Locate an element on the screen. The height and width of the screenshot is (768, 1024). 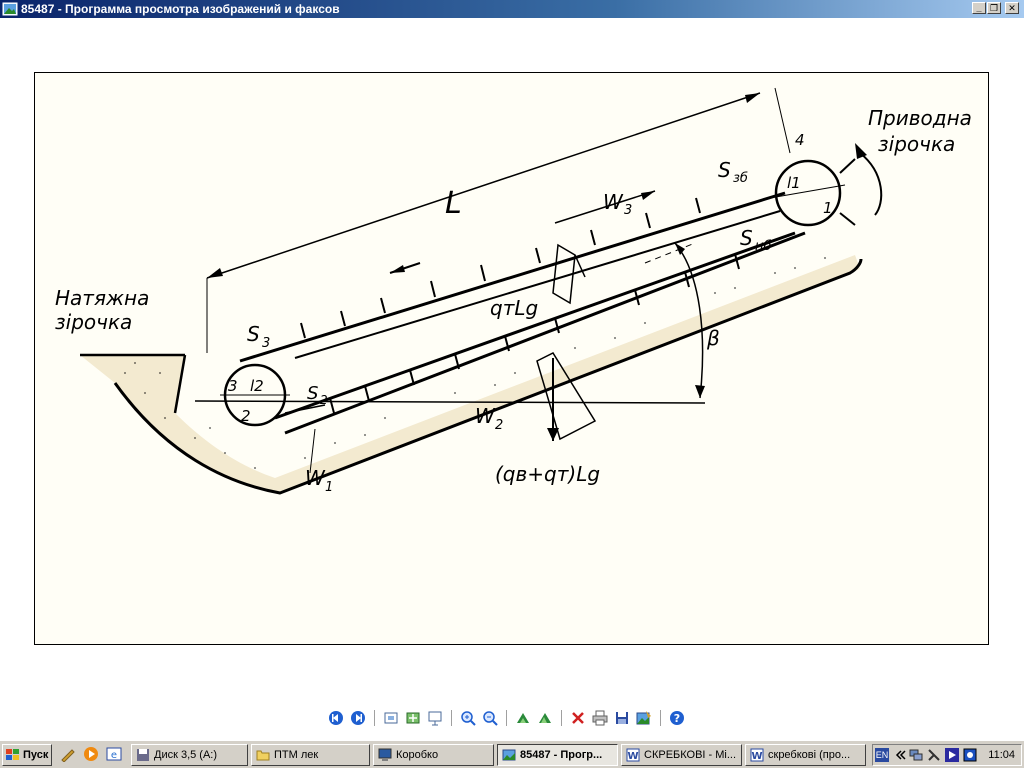
quicklaunch-browser-icon: e is located at coordinates (114, 754).